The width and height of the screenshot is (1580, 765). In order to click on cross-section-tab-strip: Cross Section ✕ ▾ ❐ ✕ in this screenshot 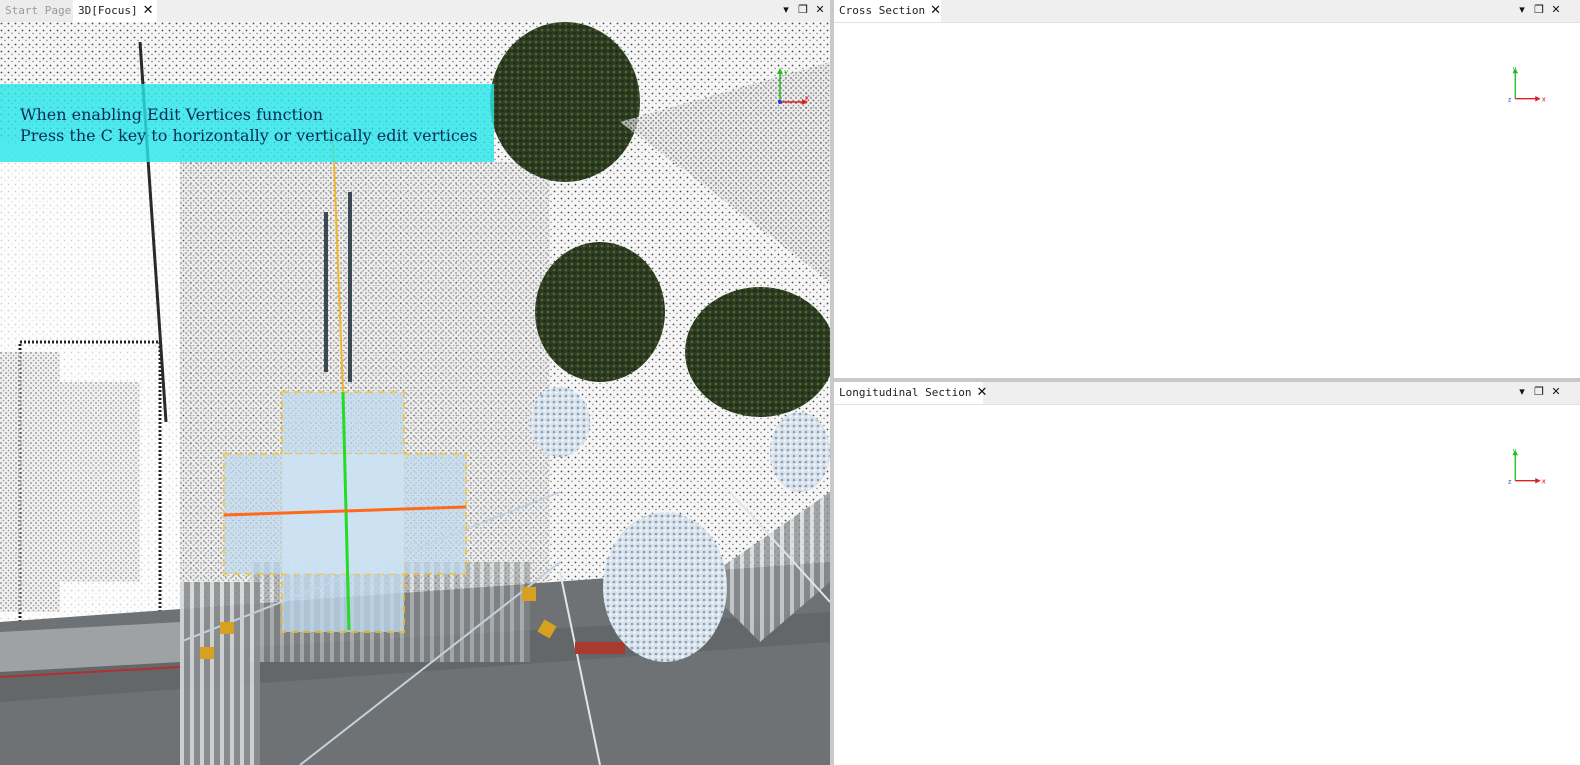, I will do `click(1207, 11)`.